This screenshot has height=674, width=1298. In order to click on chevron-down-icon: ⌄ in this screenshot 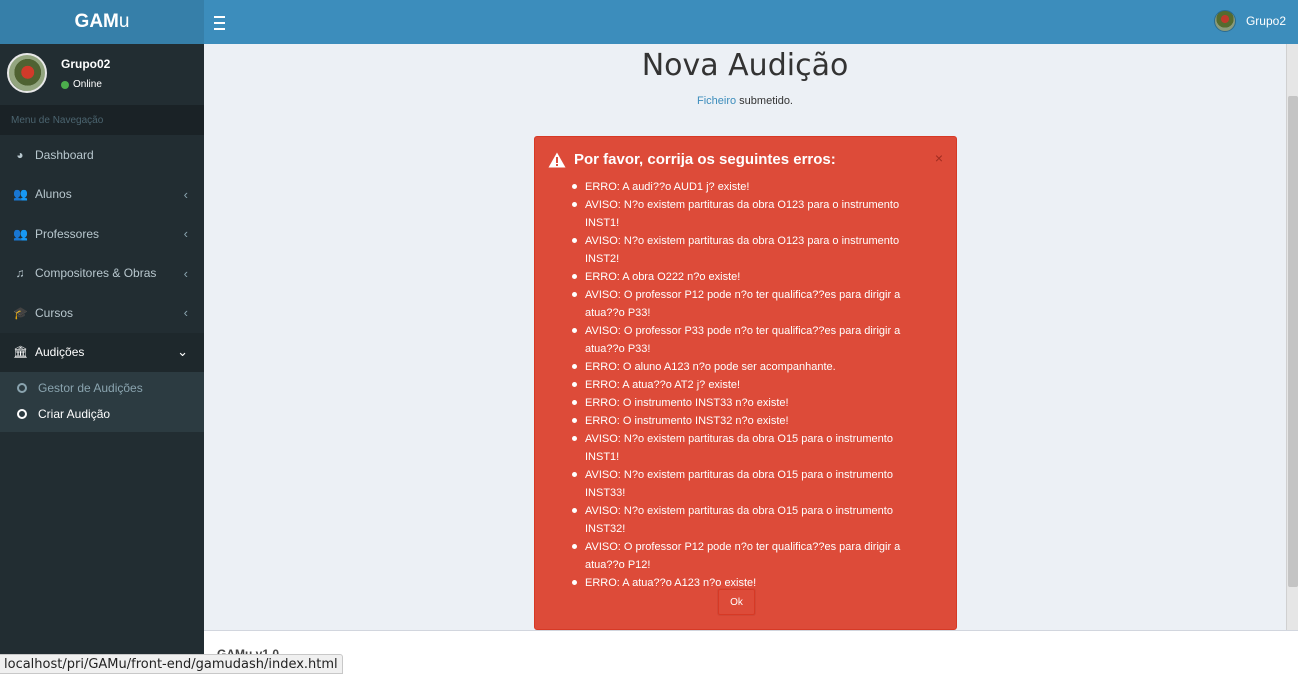, I will do `click(182, 352)`.